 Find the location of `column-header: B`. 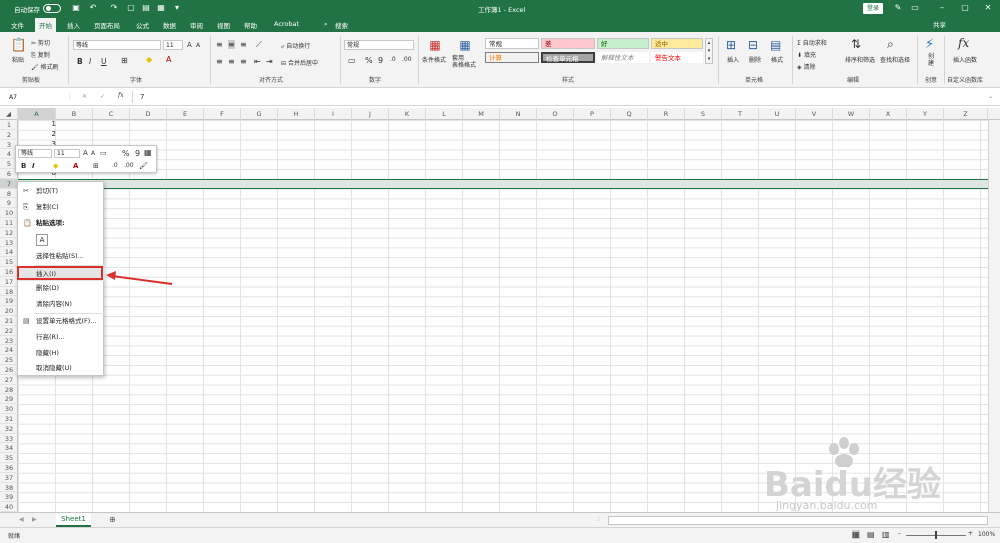

column-header: B is located at coordinates (74, 114).